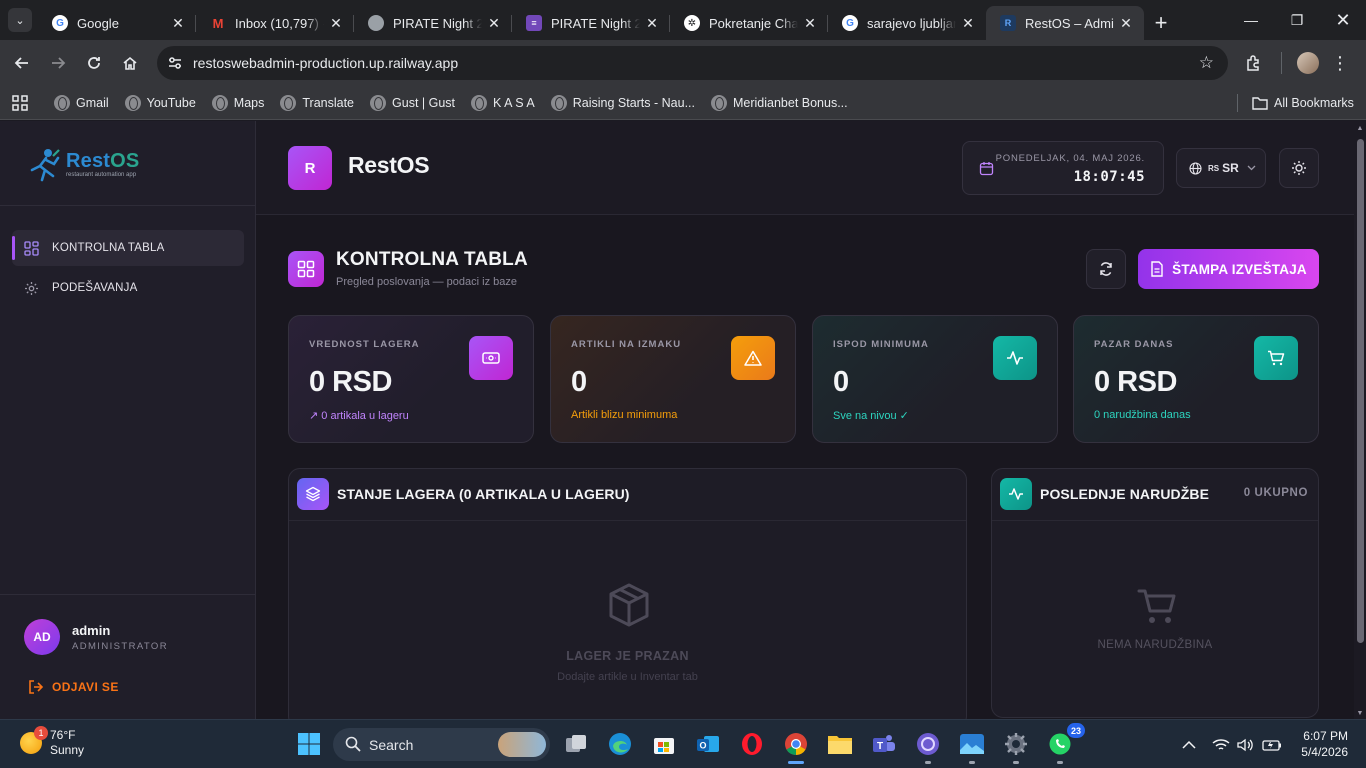  Describe the element at coordinates (627, 677) in the screenshot. I see `inventory-empty-subtitle: Dodajte artikle u Inventar tab` at that location.